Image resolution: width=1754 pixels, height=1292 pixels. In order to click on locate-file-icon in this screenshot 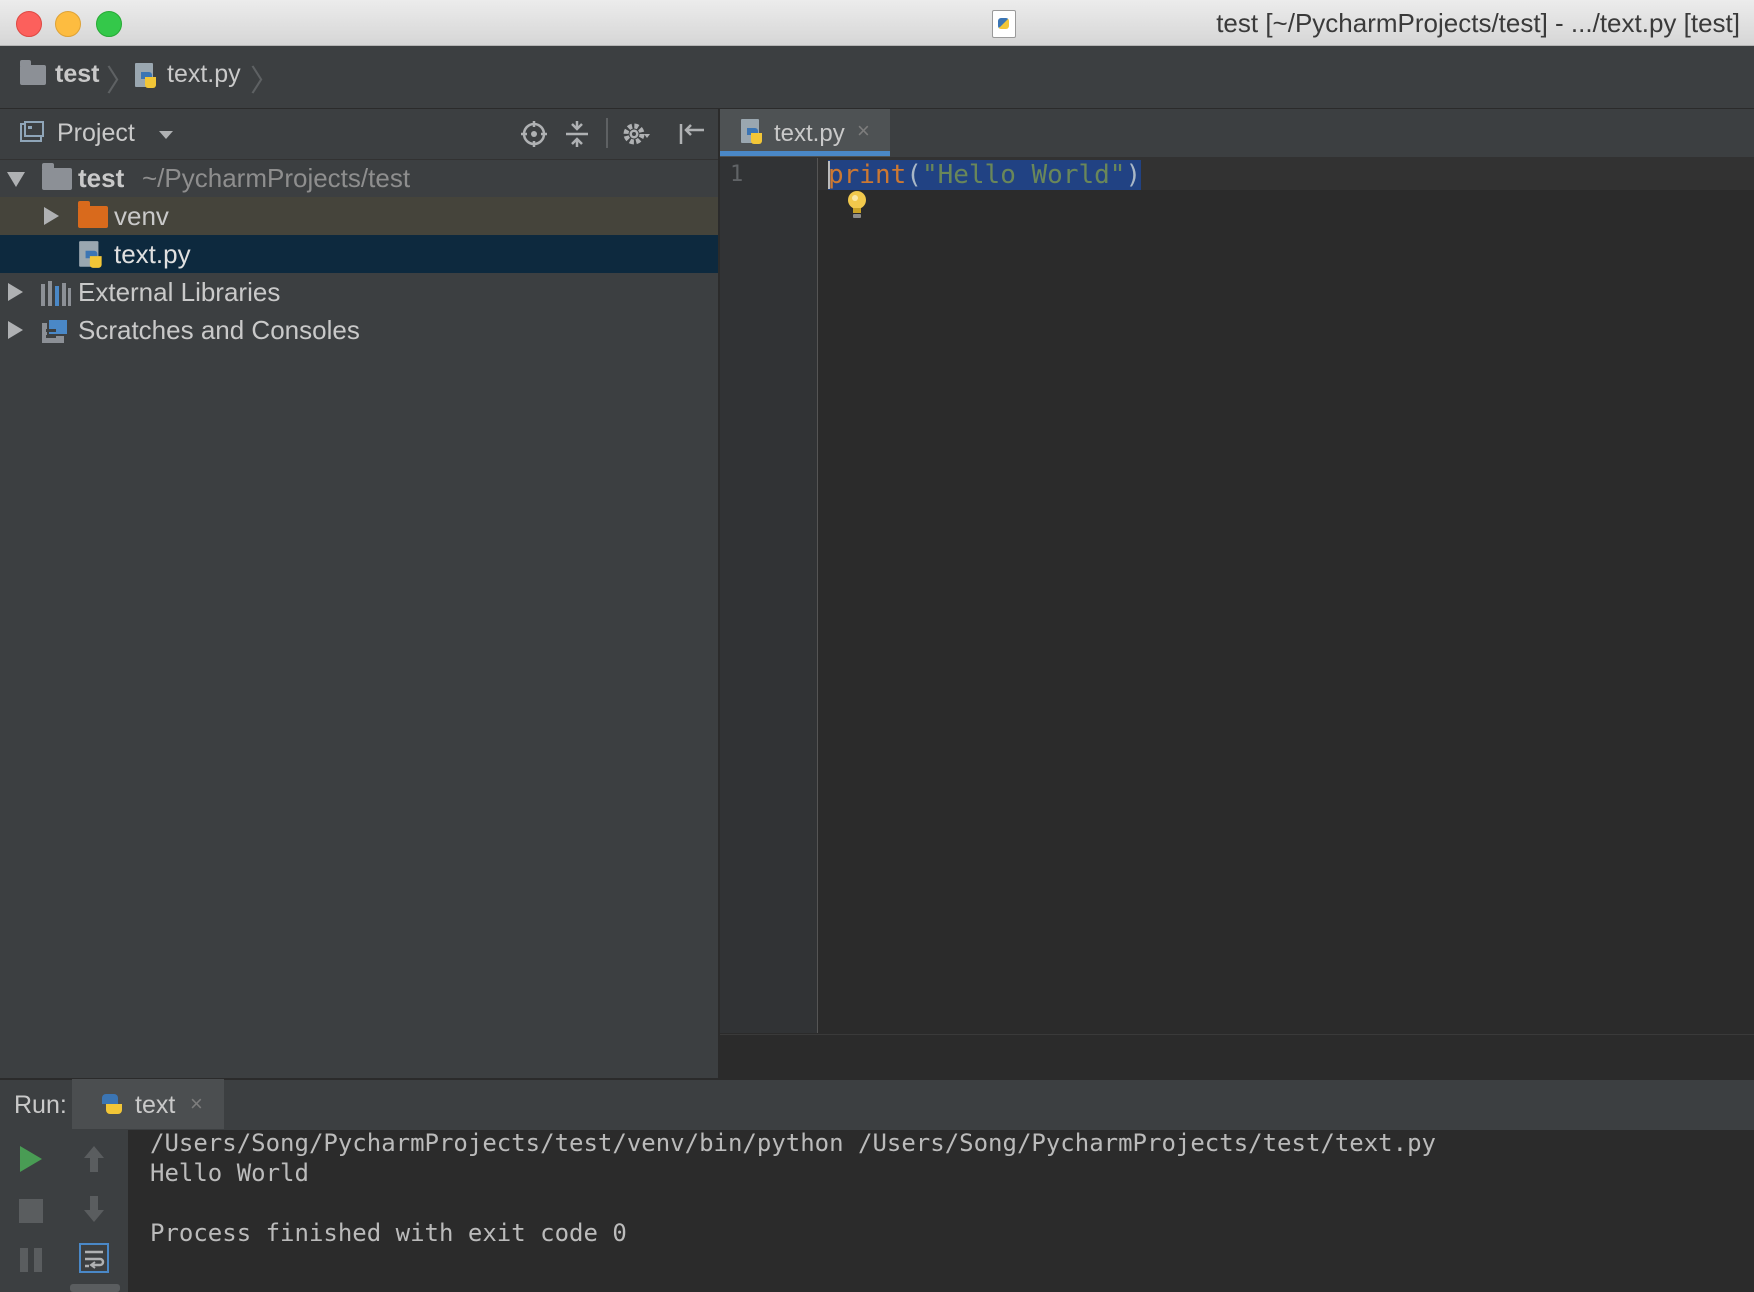, I will do `click(534, 134)`.